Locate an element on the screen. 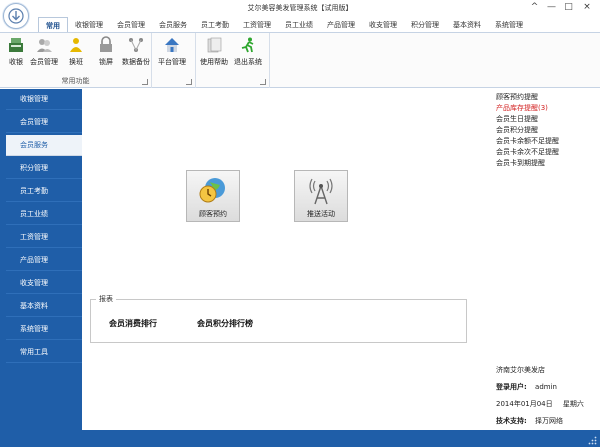  ribbon: 收银 会员管理 换班 锁屏 数据备份 常用功能 平台管理 使用帮助 退出系统 is located at coordinates (300, 60).